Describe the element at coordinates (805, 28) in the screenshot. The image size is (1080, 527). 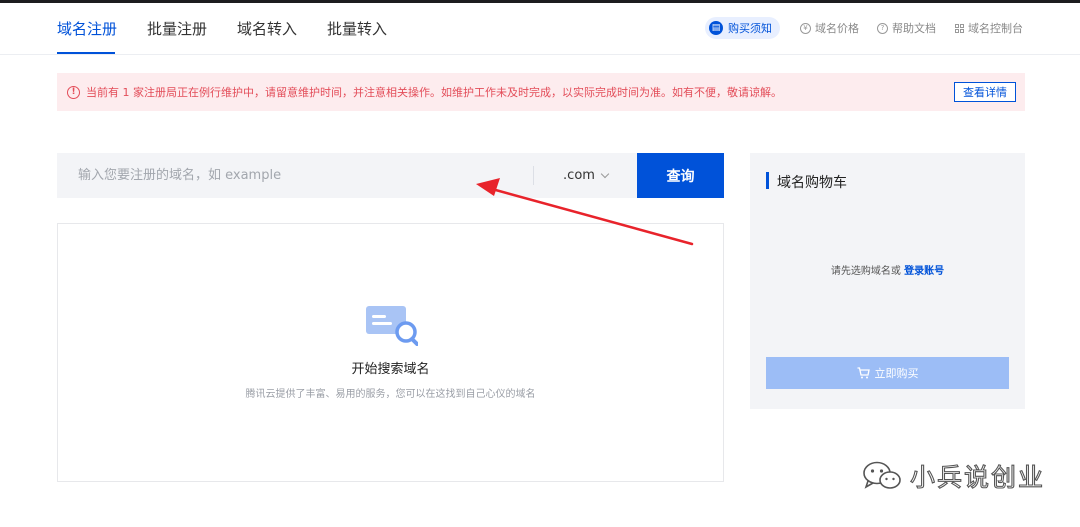
I see `price-icon: ¥` at that location.